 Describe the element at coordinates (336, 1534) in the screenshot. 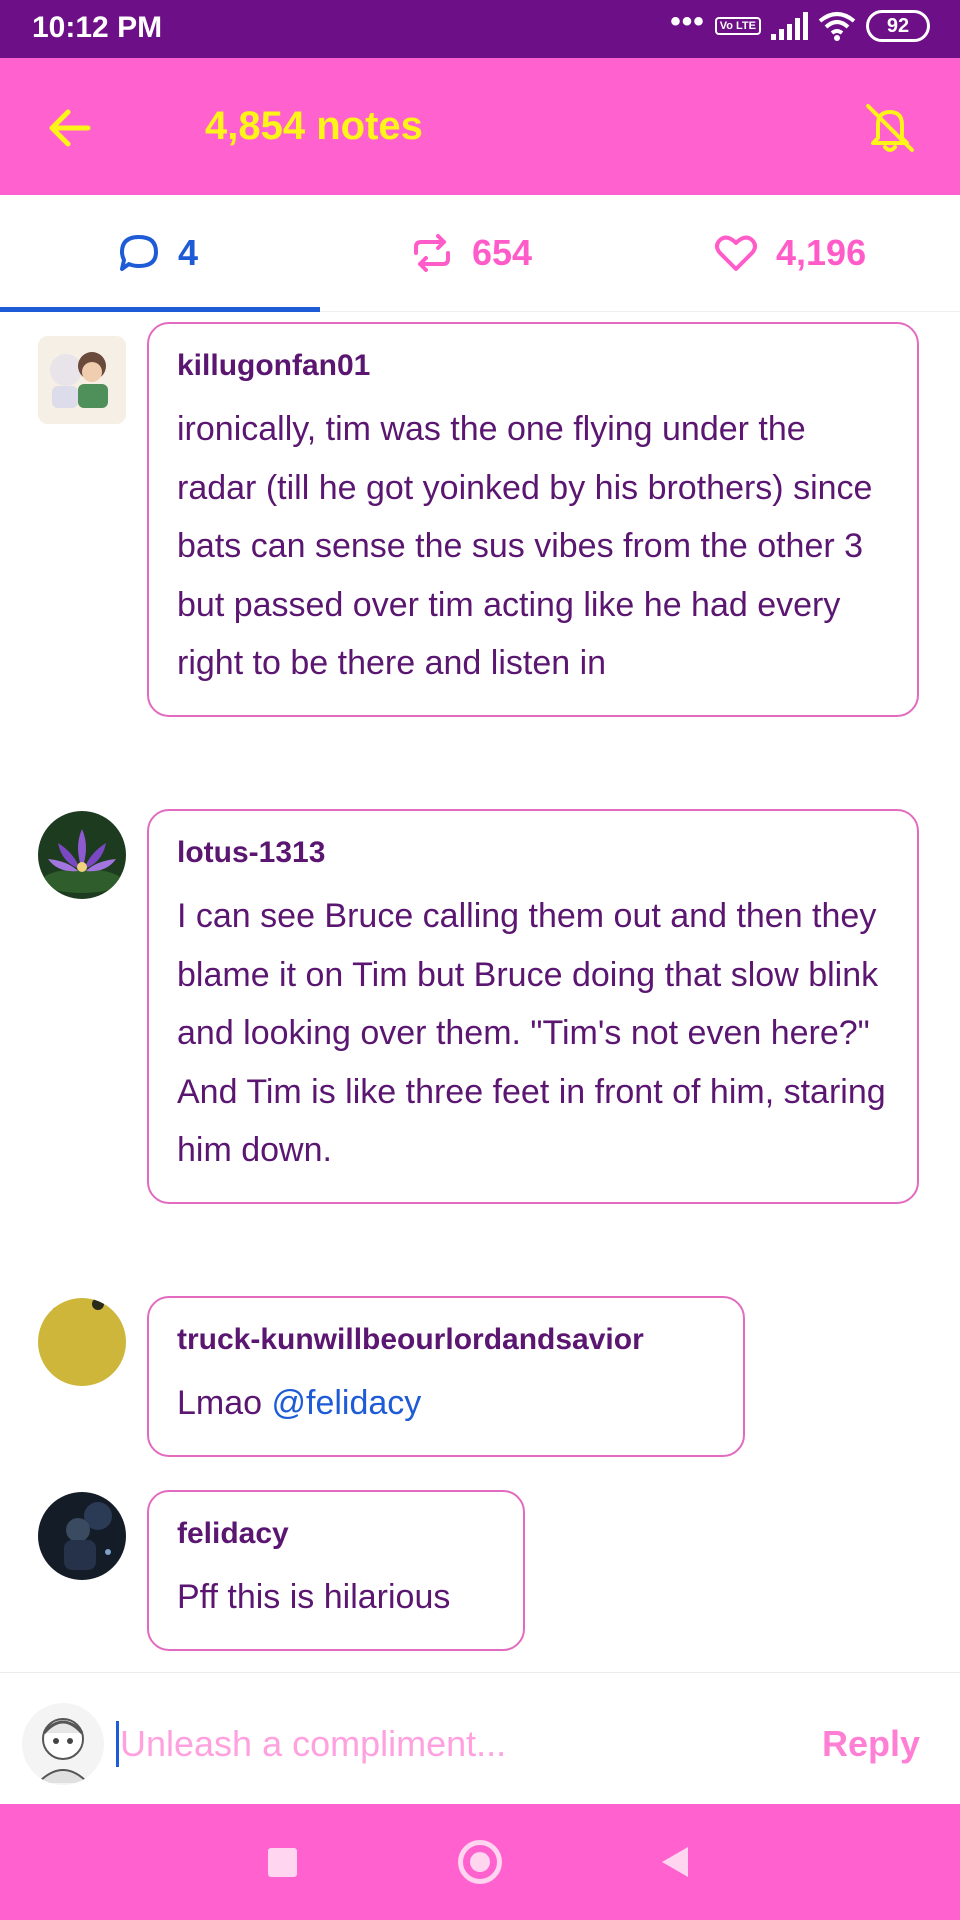

I see `comment-username: felidacy` at that location.